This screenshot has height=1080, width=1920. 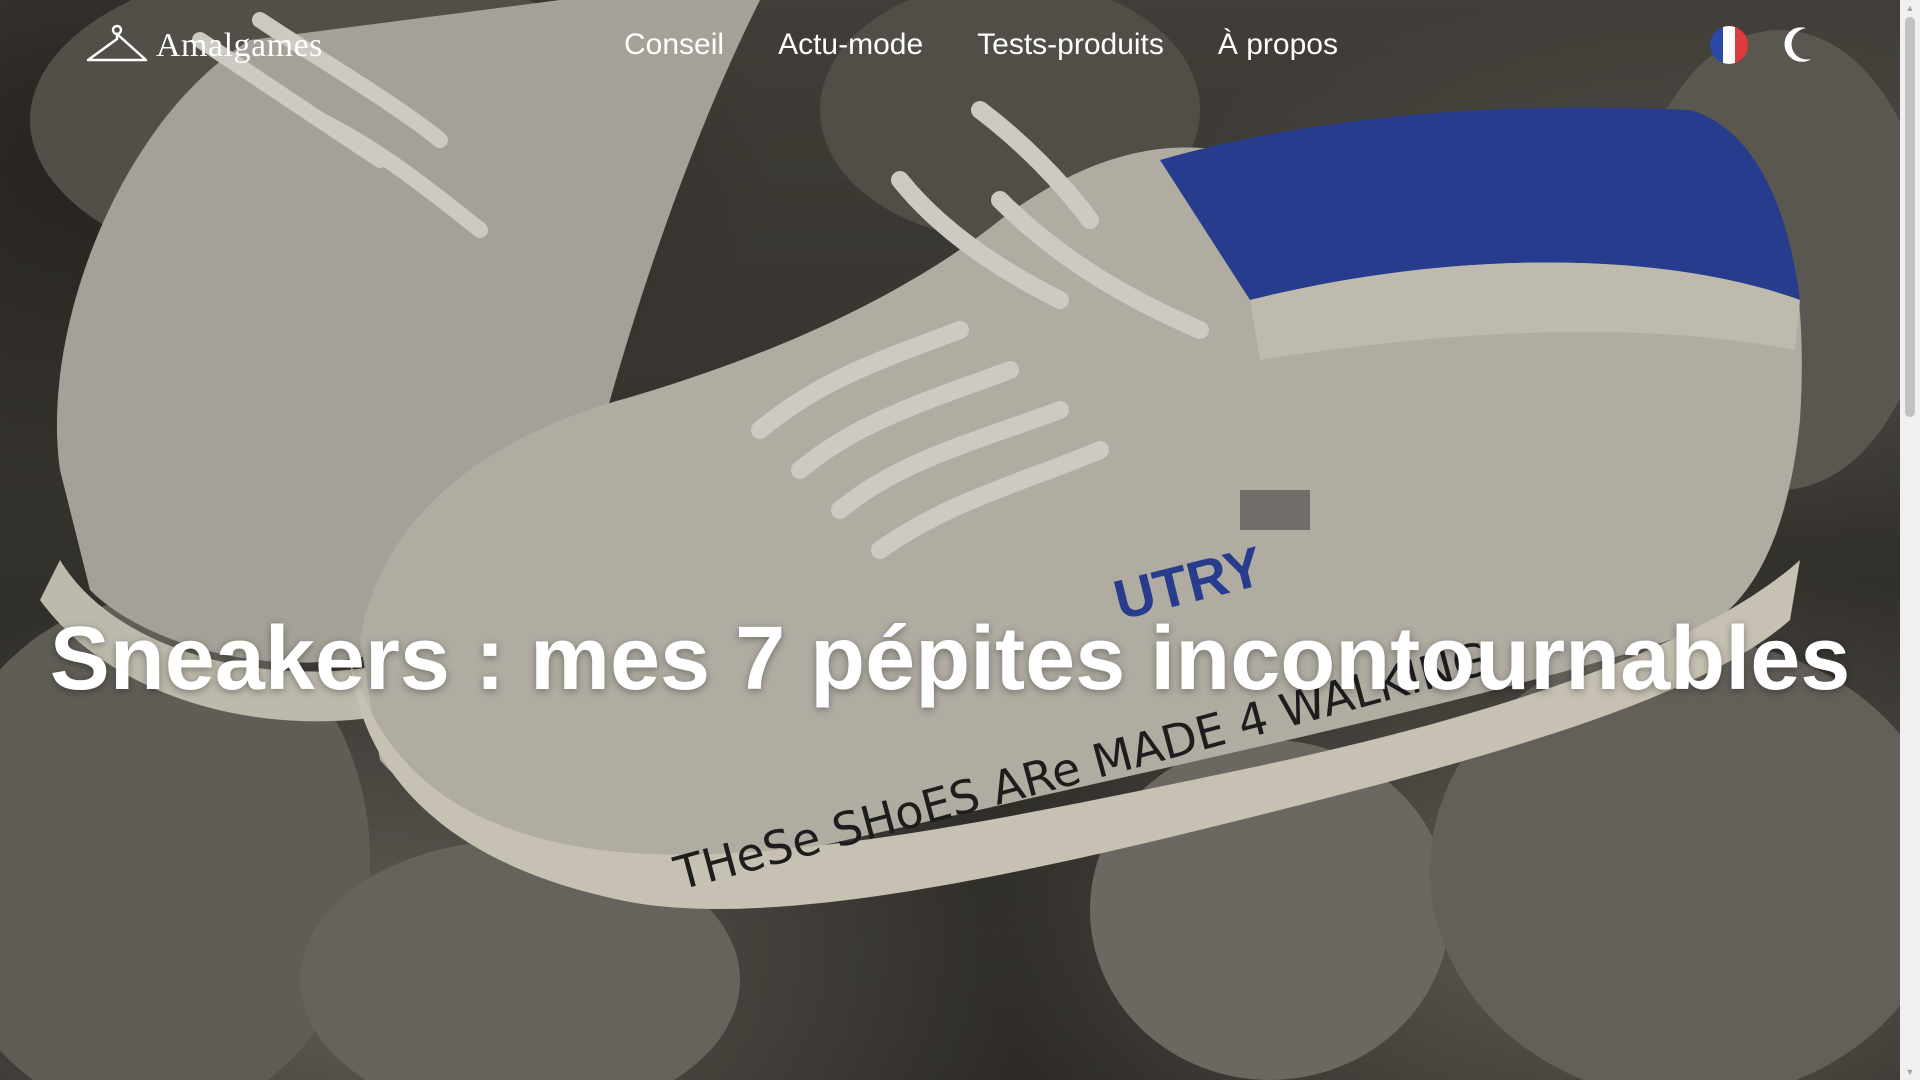 What do you see at coordinates (1910, 1072) in the screenshot?
I see `scroll-down-icon: ▼` at bounding box center [1910, 1072].